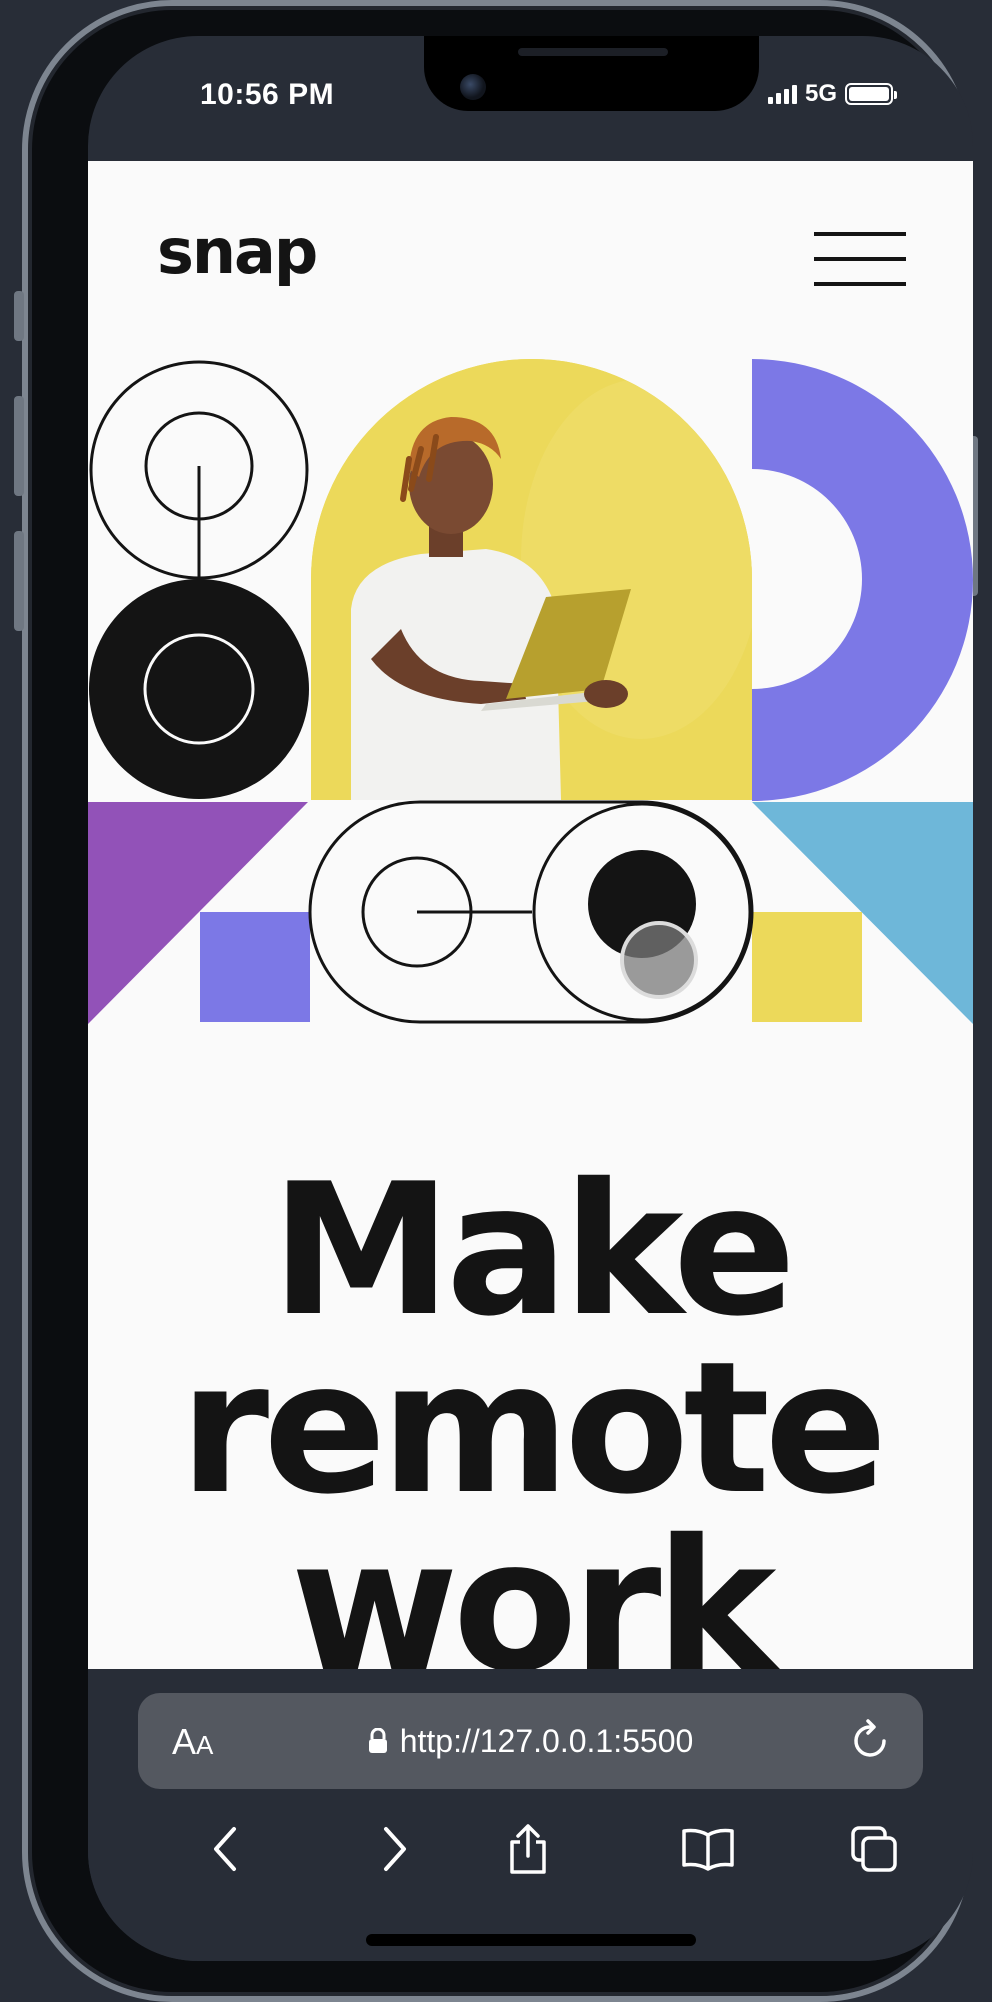 The height and width of the screenshot is (2002, 992). I want to click on status-indicators: 5G, so click(832, 94).